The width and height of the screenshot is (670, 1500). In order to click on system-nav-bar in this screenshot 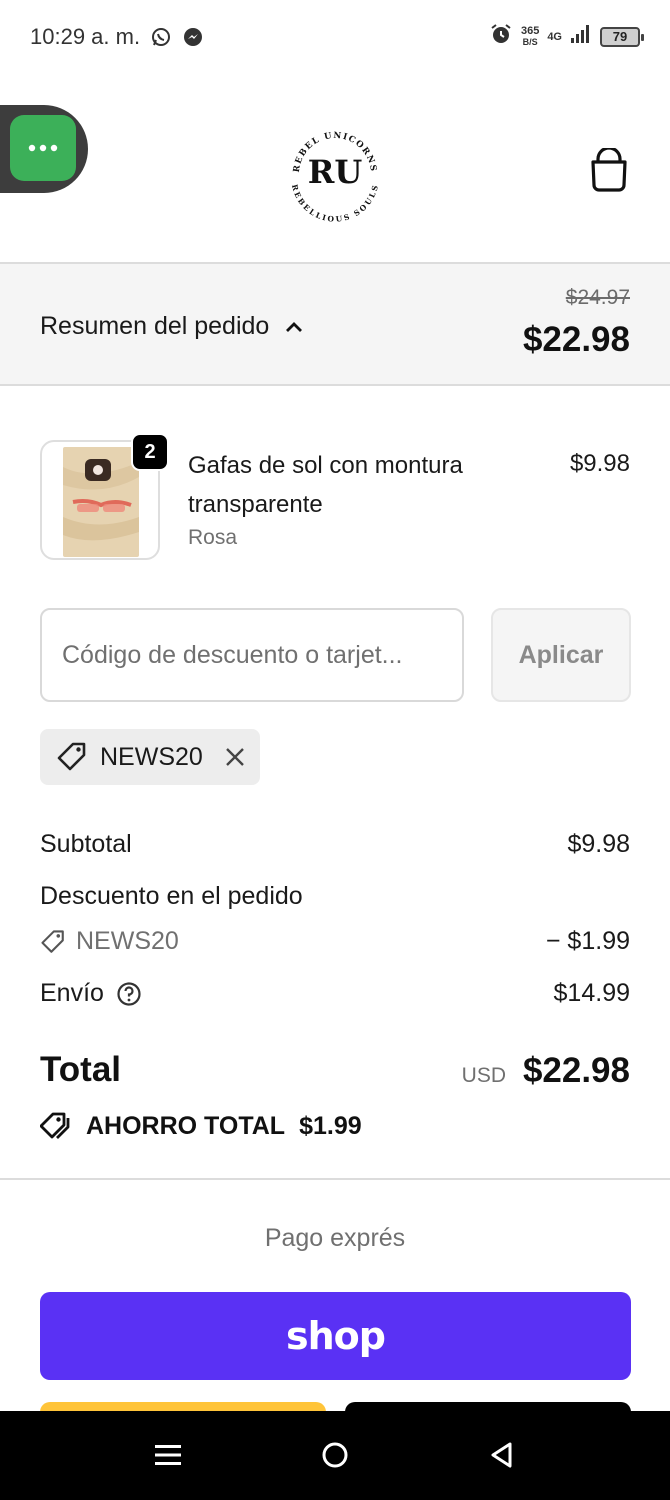, I will do `click(335, 1455)`.